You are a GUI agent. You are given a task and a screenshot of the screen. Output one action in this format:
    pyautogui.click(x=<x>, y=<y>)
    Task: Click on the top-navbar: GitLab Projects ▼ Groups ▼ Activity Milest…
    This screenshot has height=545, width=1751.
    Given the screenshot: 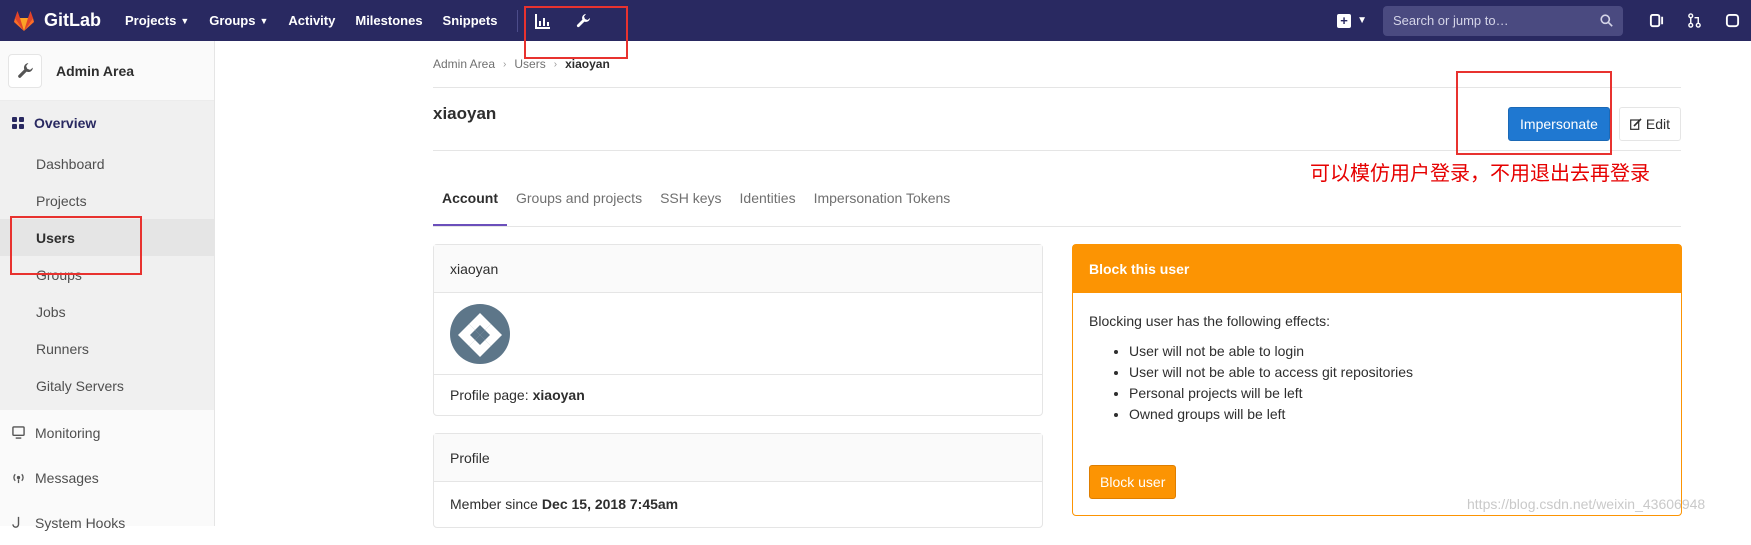 What is the action you would take?
    pyautogui.click(x=875, y=20)
    